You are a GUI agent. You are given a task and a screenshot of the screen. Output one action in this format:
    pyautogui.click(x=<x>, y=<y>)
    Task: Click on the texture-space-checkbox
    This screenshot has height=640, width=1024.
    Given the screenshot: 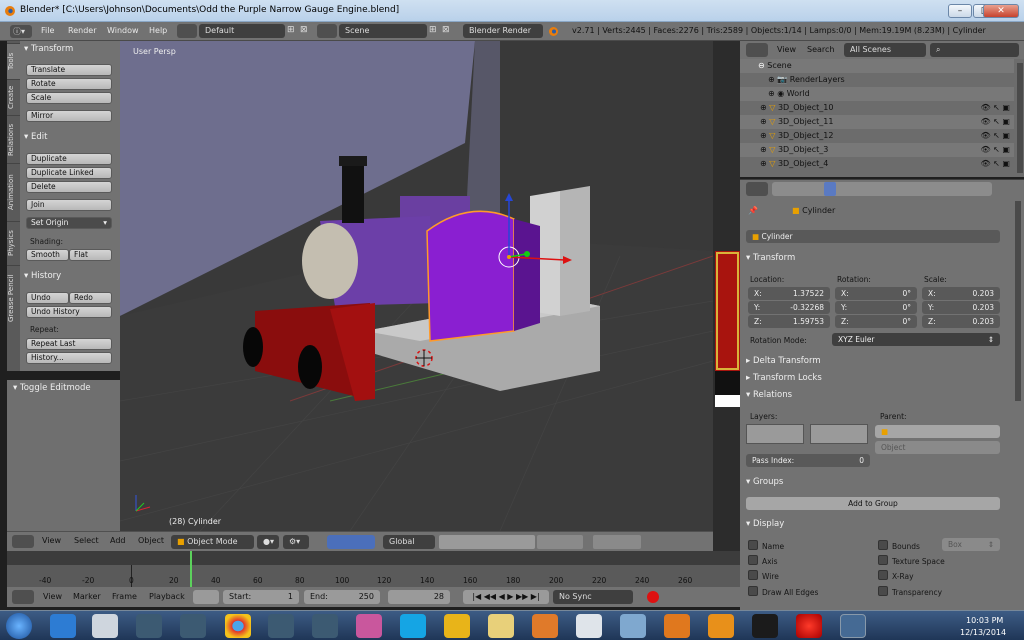 What is the action you would take?
    pyautogui.click(x=883, y=560)
    